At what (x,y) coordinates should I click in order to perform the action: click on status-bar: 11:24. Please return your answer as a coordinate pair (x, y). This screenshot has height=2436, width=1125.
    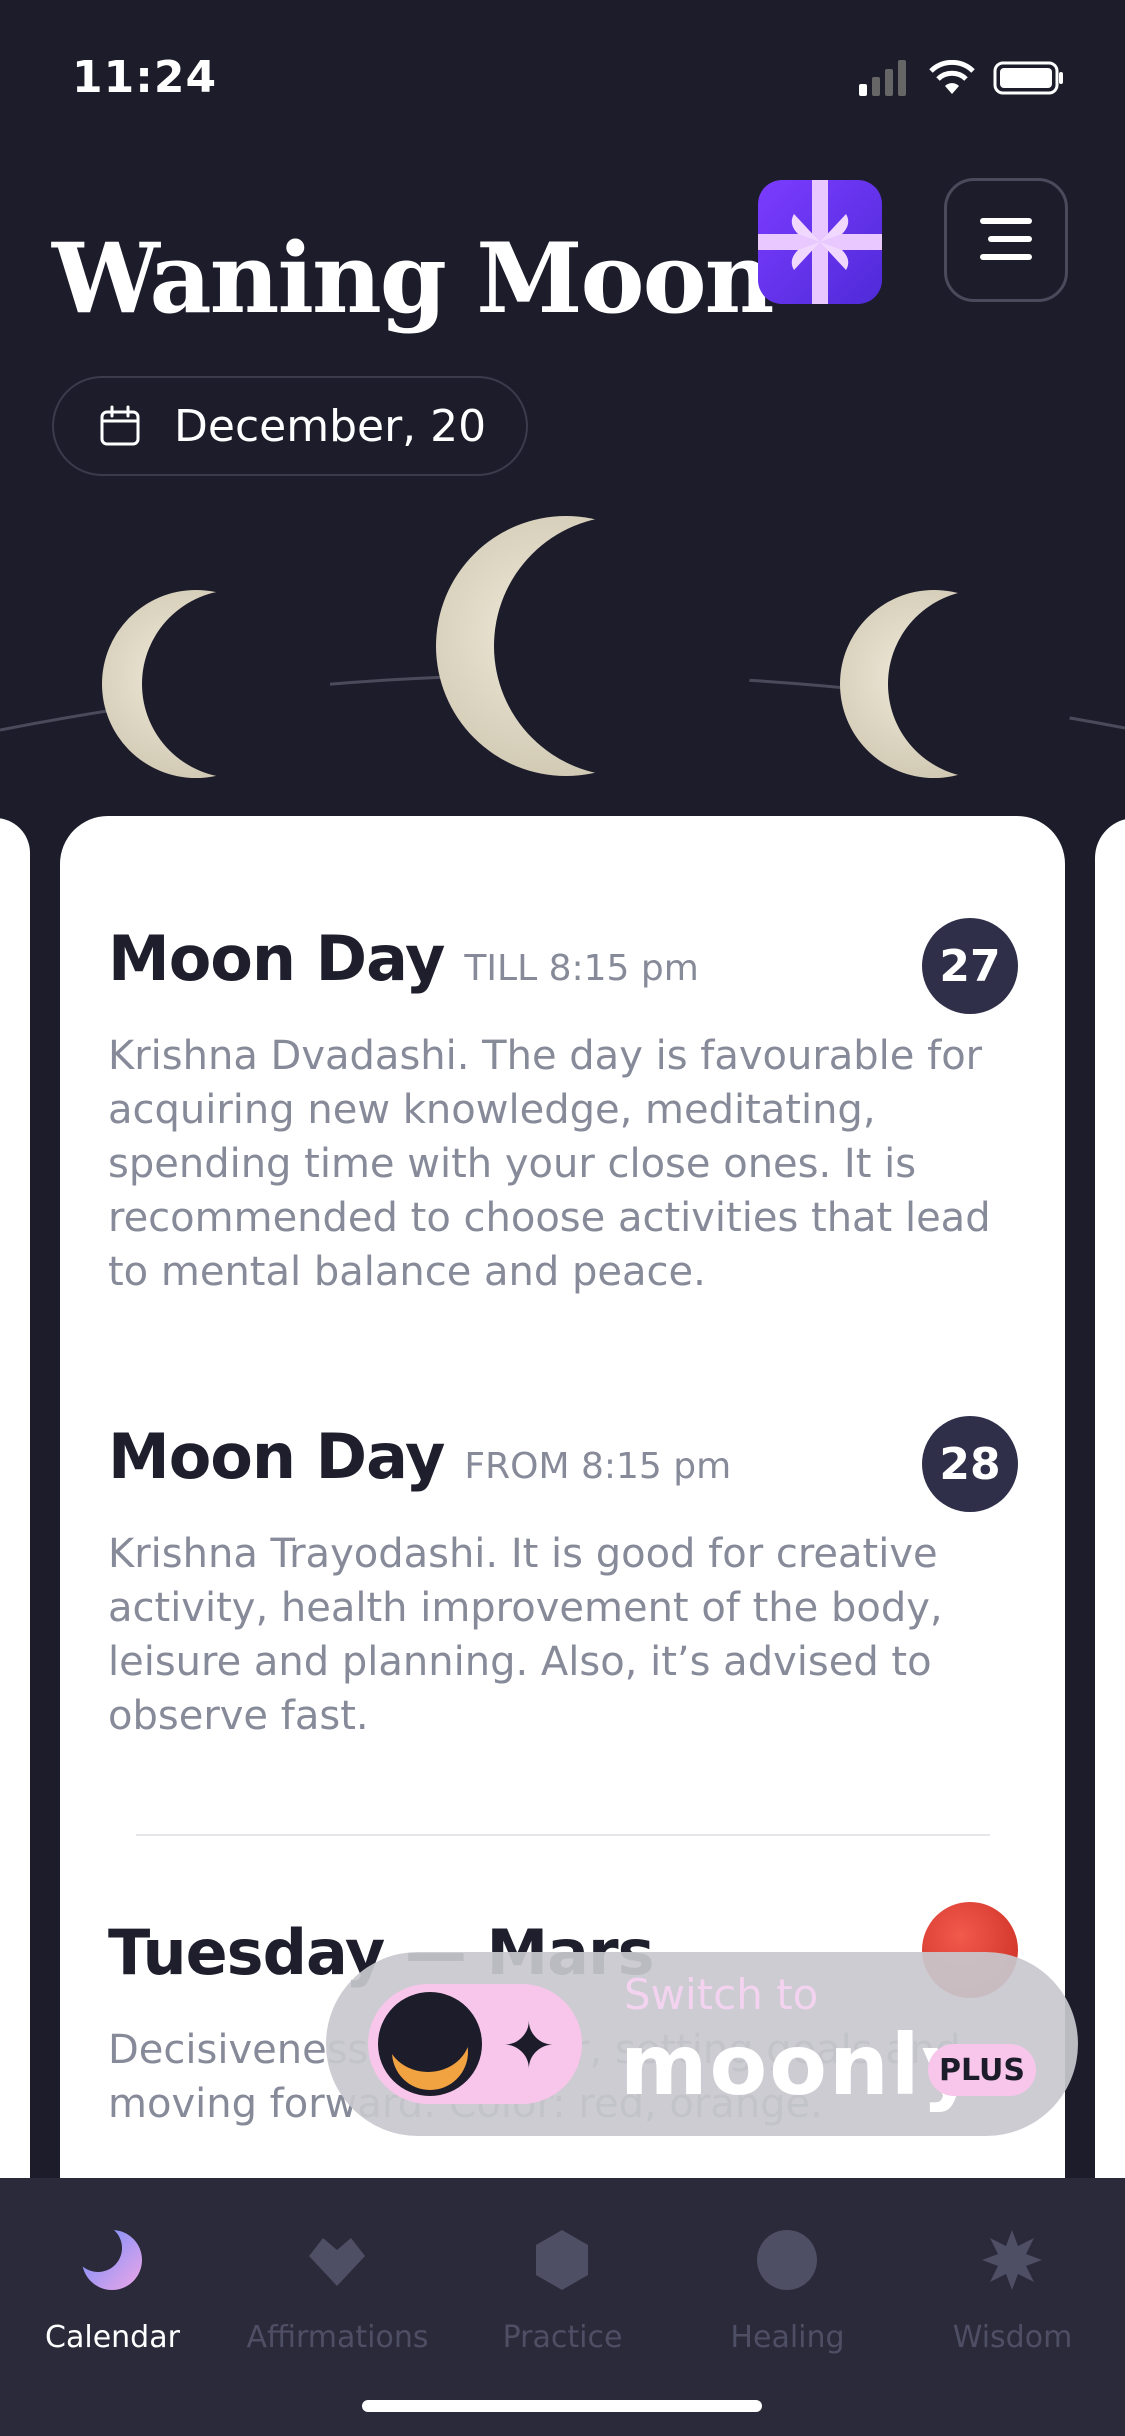
    Looking at the image, I should click on (562, 75).